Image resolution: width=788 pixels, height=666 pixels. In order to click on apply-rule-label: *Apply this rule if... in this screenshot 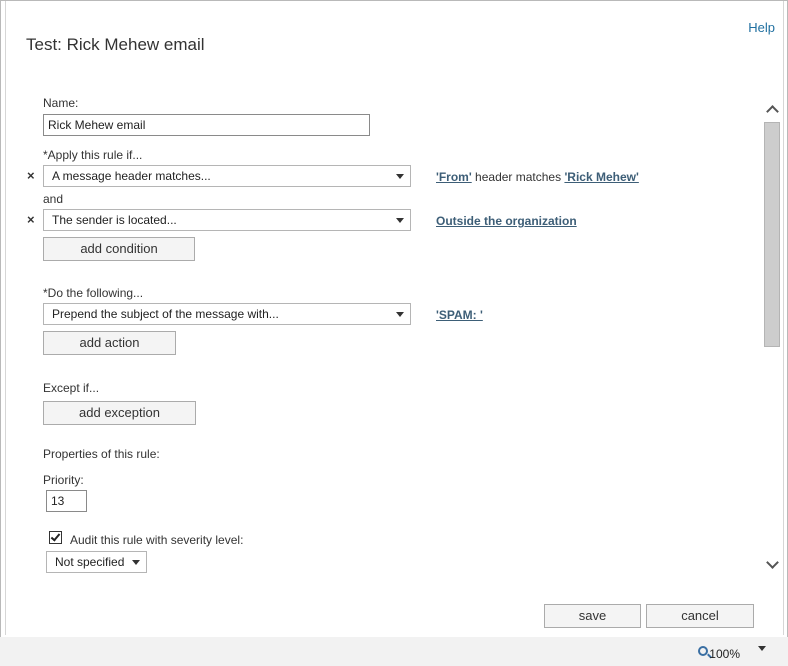, I will do `click(93, 155)`.